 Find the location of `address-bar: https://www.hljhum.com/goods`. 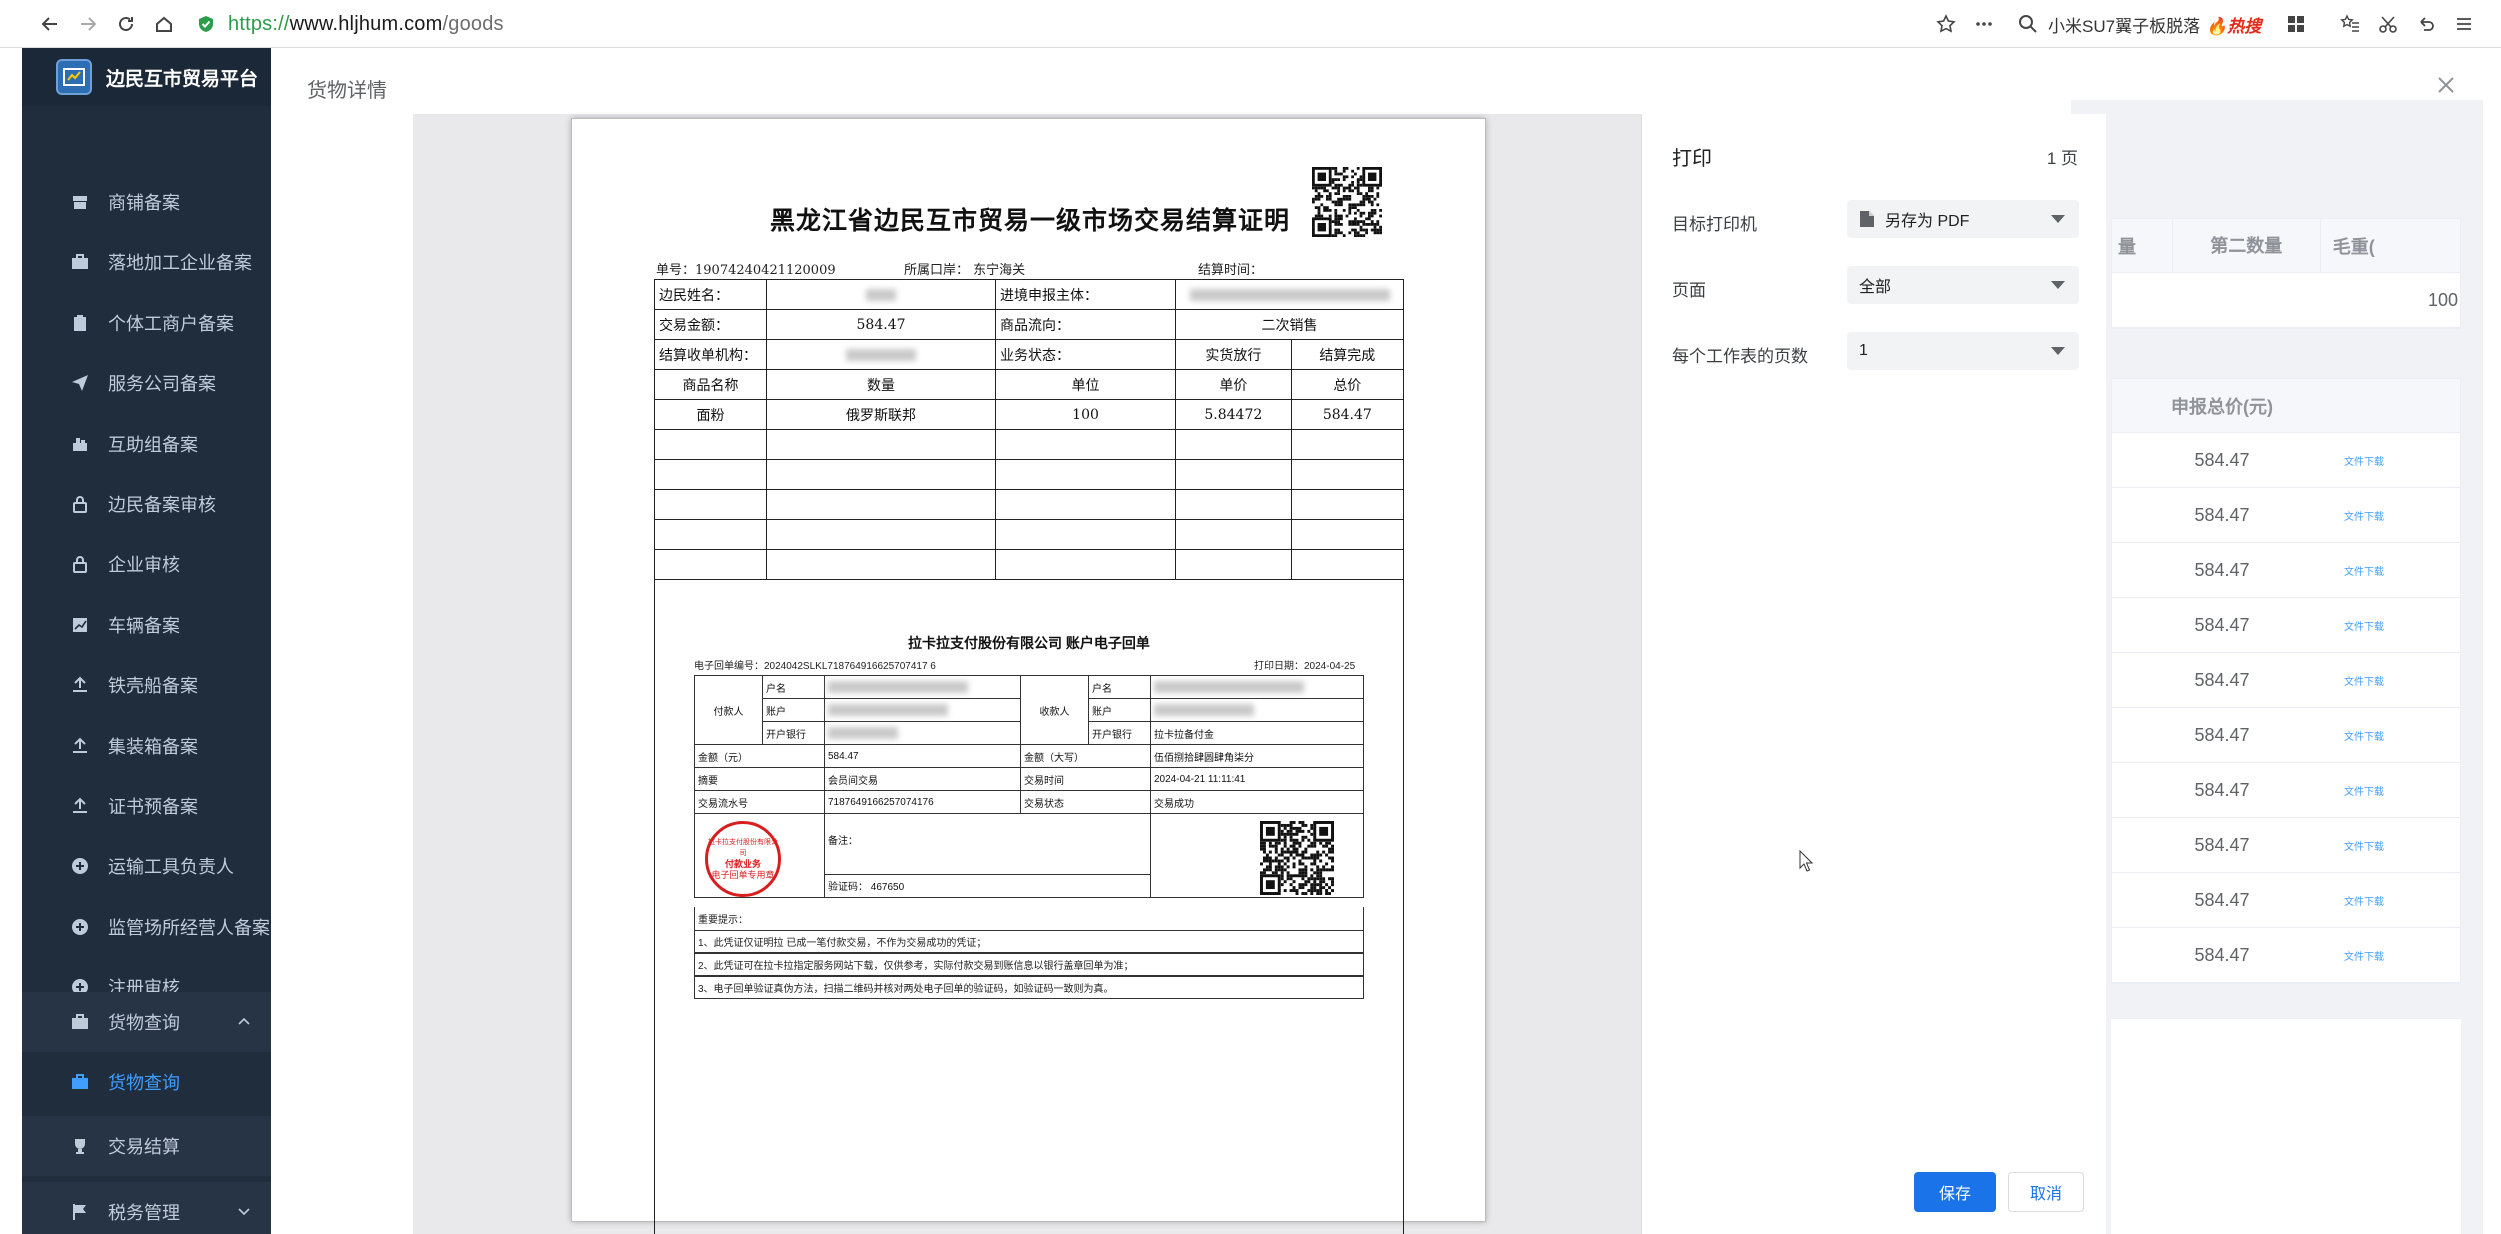

address-bar: https://www.hljhum.com/goods is located at coordinates (350, 24).